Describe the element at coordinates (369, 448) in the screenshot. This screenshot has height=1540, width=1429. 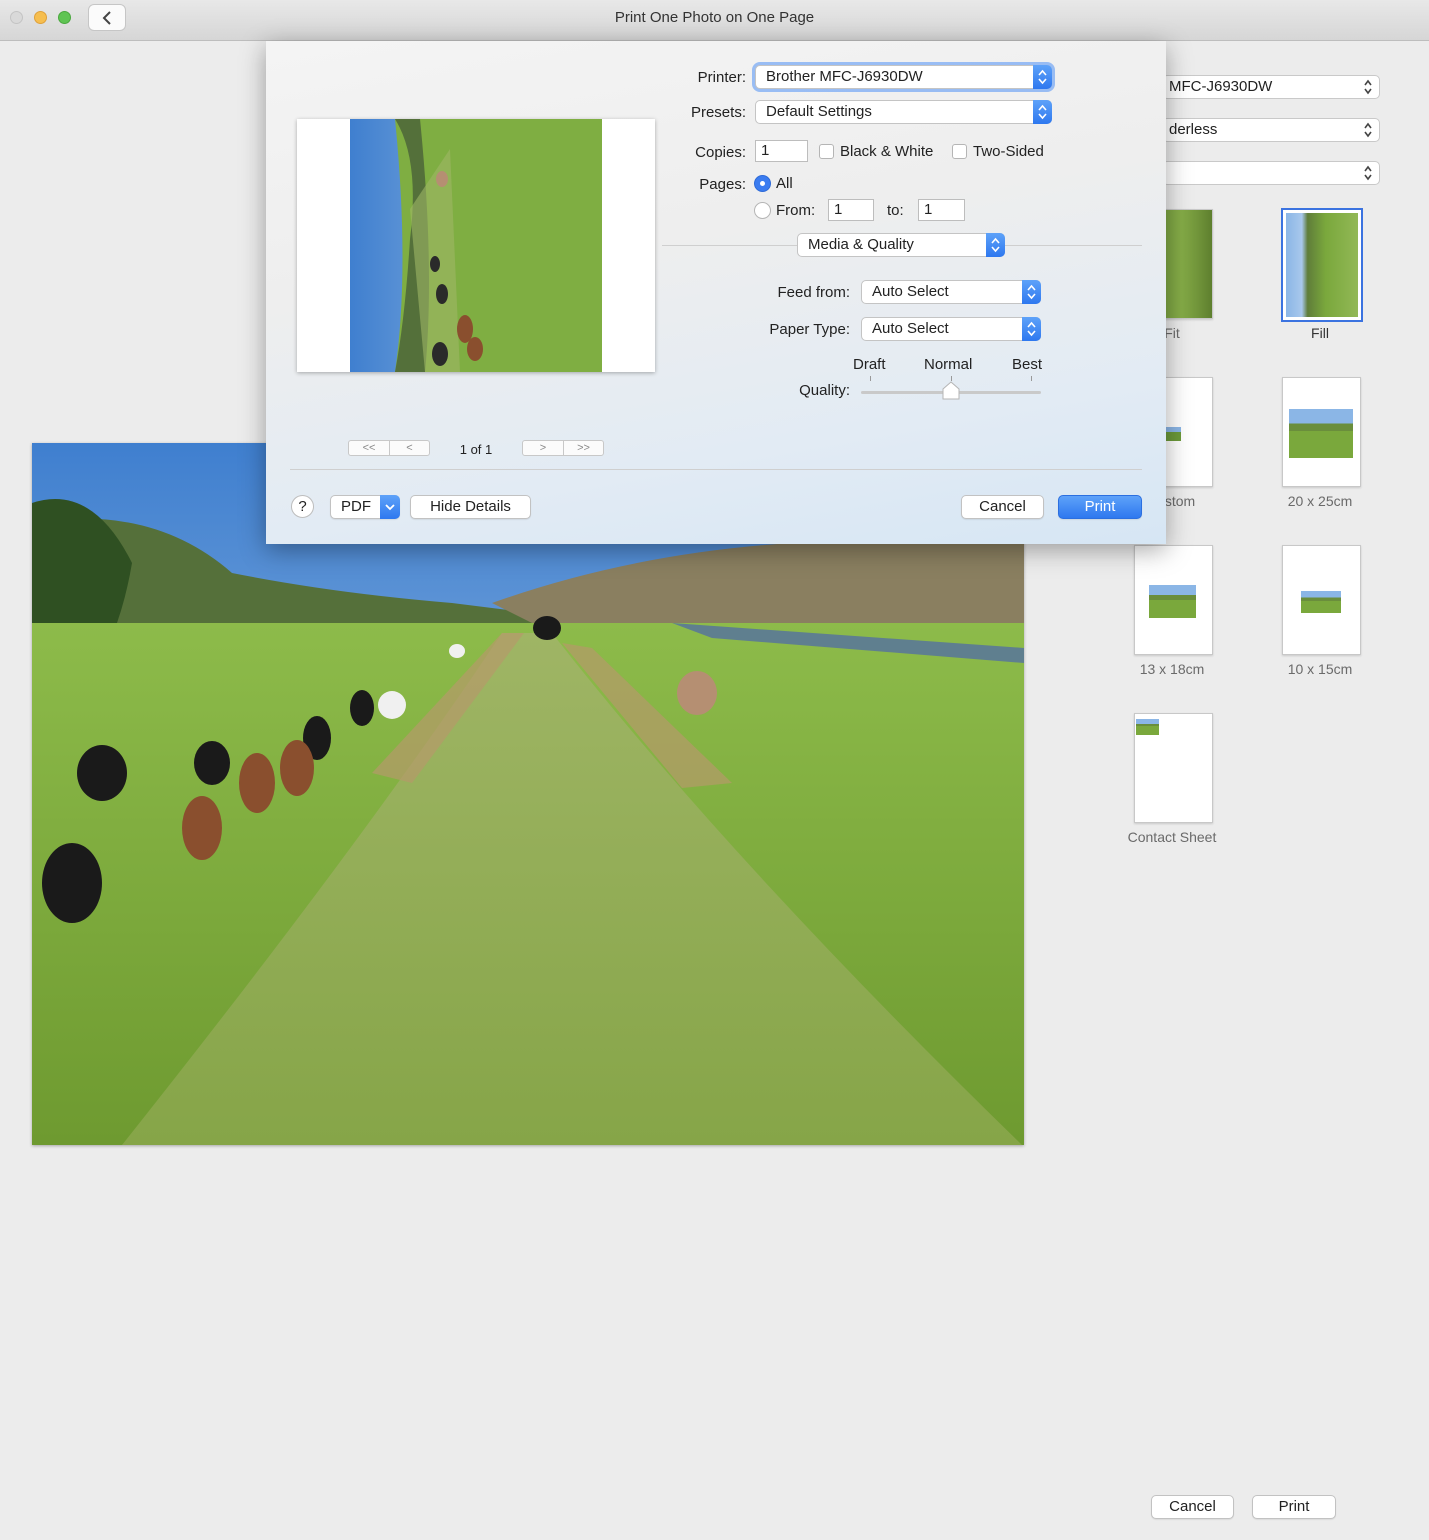
I see `first-page-button: <<` at that location.